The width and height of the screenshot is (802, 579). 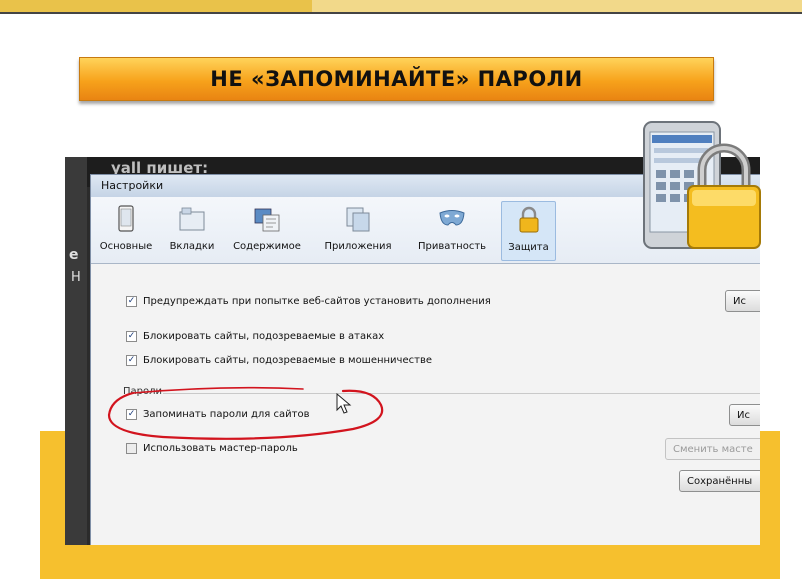 I want to click on mask-icon, so click(x=452, y=218).